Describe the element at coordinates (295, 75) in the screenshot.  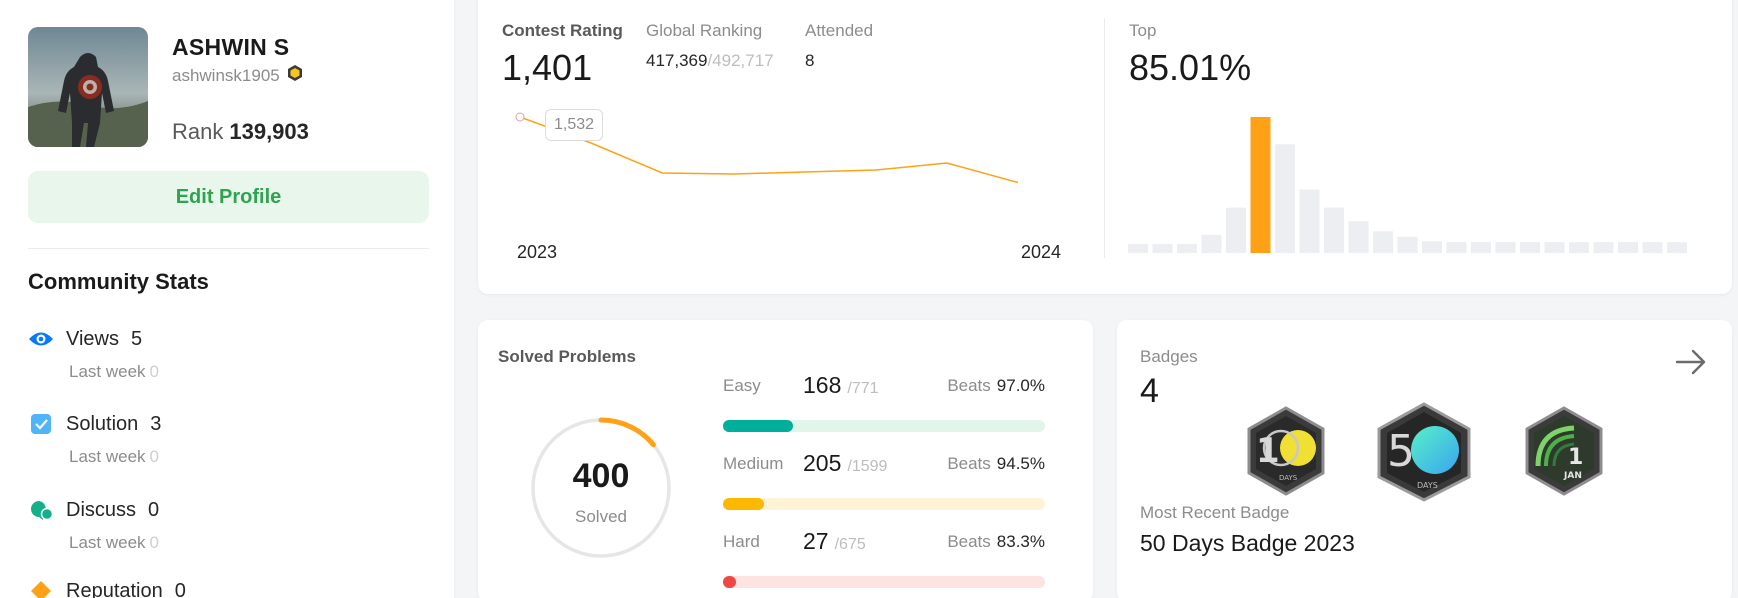
I see `hexagon-badge-icon` at that location.